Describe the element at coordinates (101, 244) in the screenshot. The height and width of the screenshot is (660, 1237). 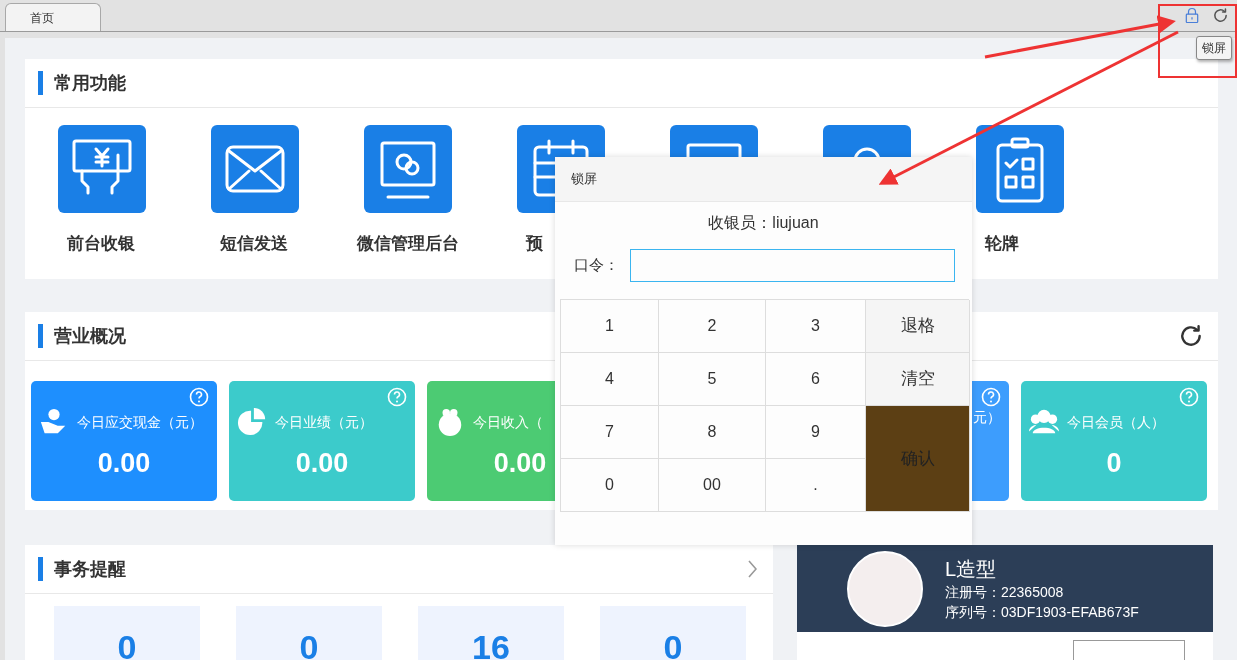
I see `function-label: 前台收银` at that location.